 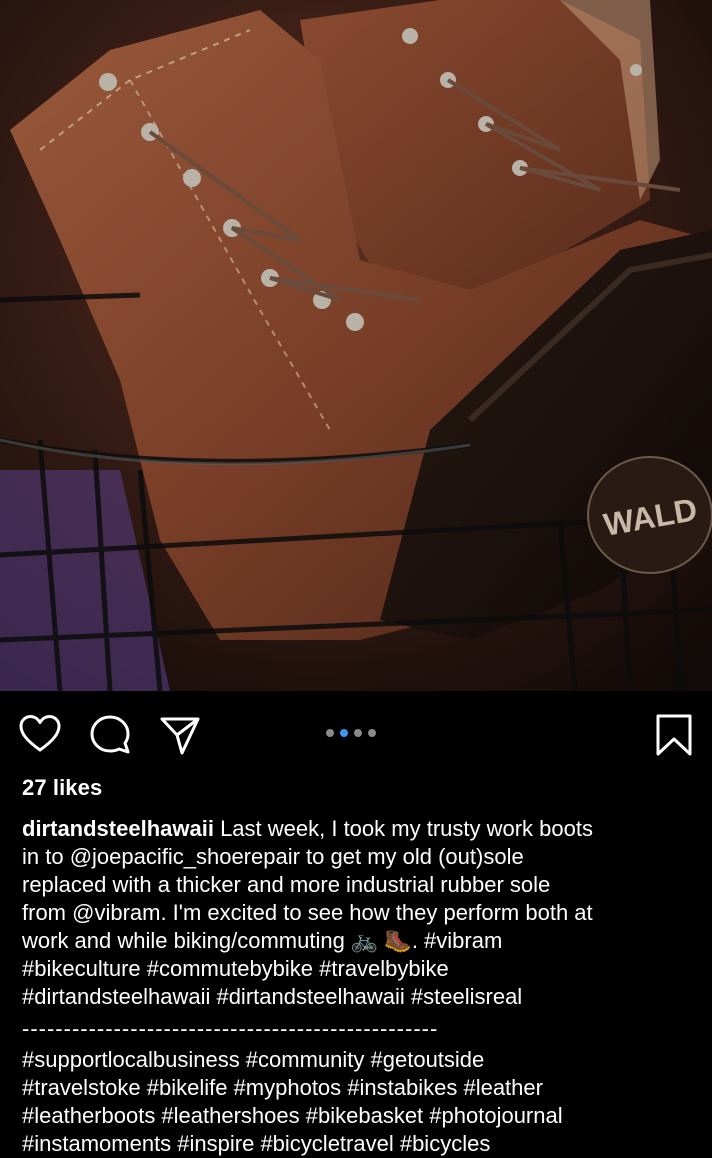 What do you see at coordinates (62, 788) in the screenshot?
I see `likes-count: 27 likes` at bounding box center [62, 788].